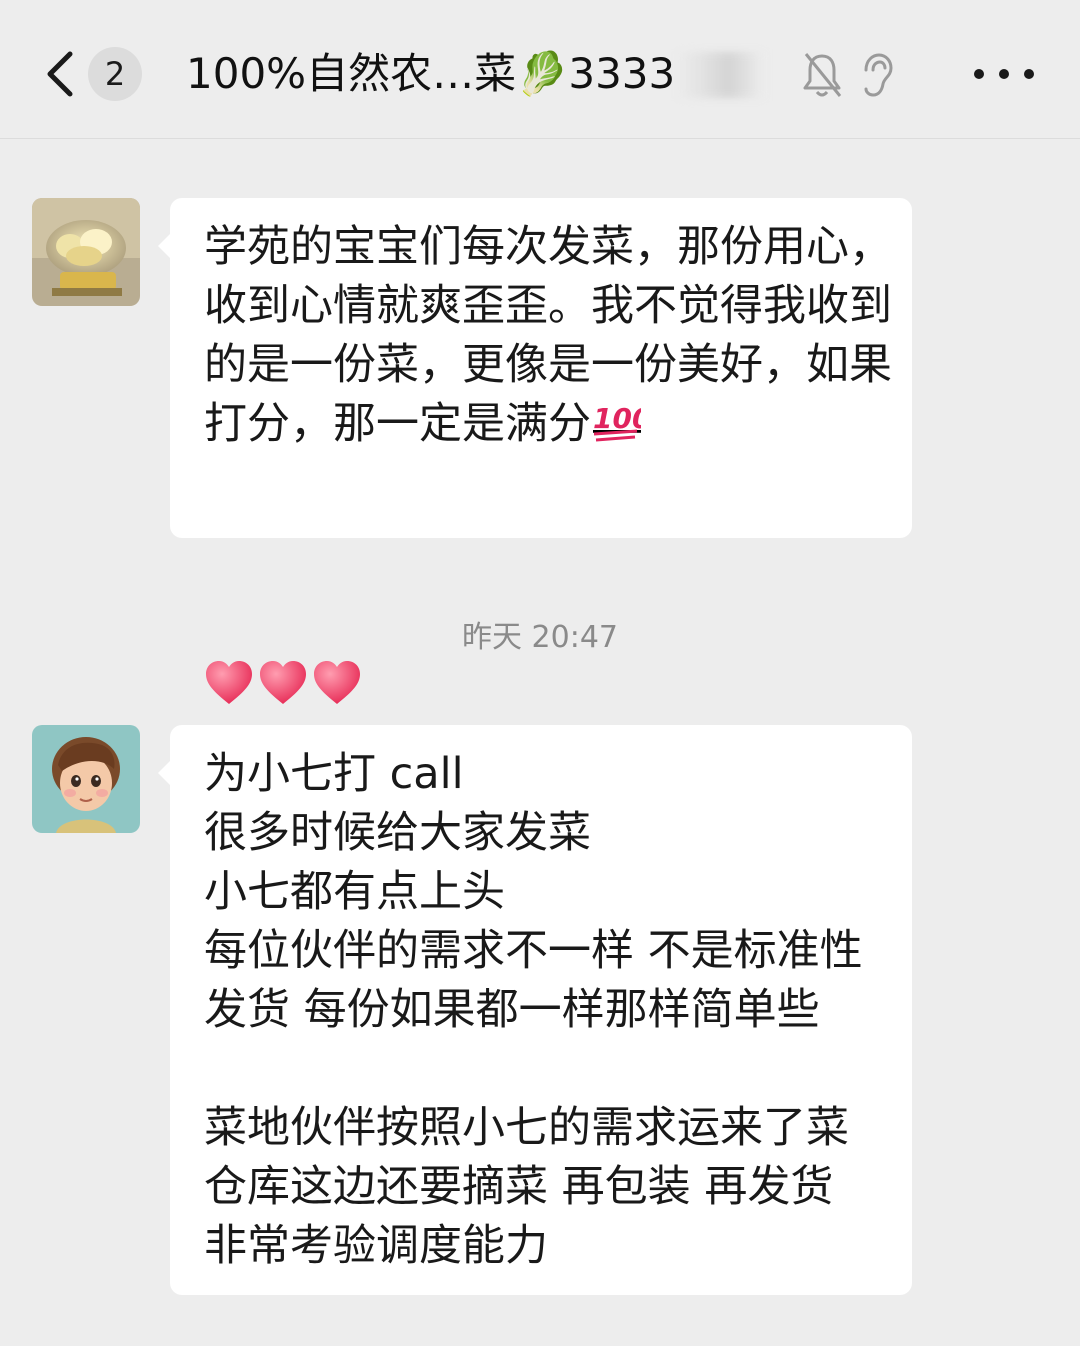  Describe the element at coordinates (1004, 74) in the screenshot. I see `more-button` at that location.